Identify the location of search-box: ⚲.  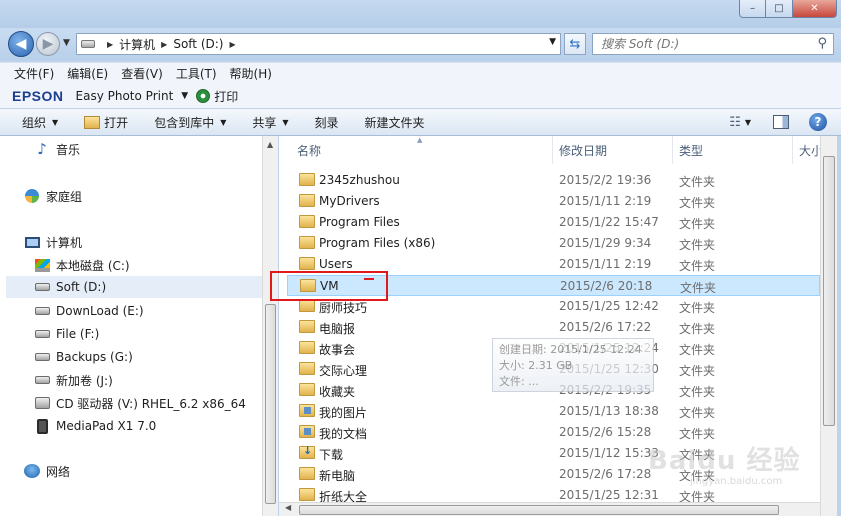
(713, 44).